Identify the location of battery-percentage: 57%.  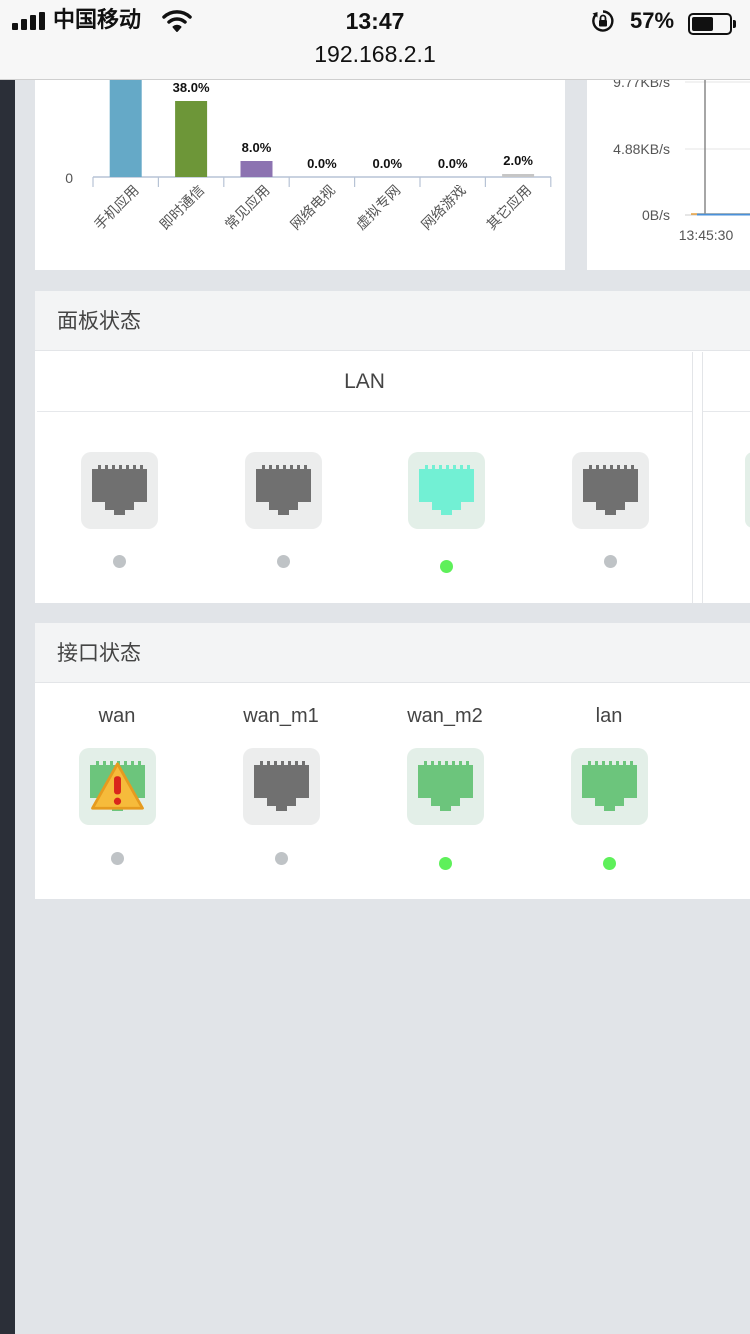
(652, 20).